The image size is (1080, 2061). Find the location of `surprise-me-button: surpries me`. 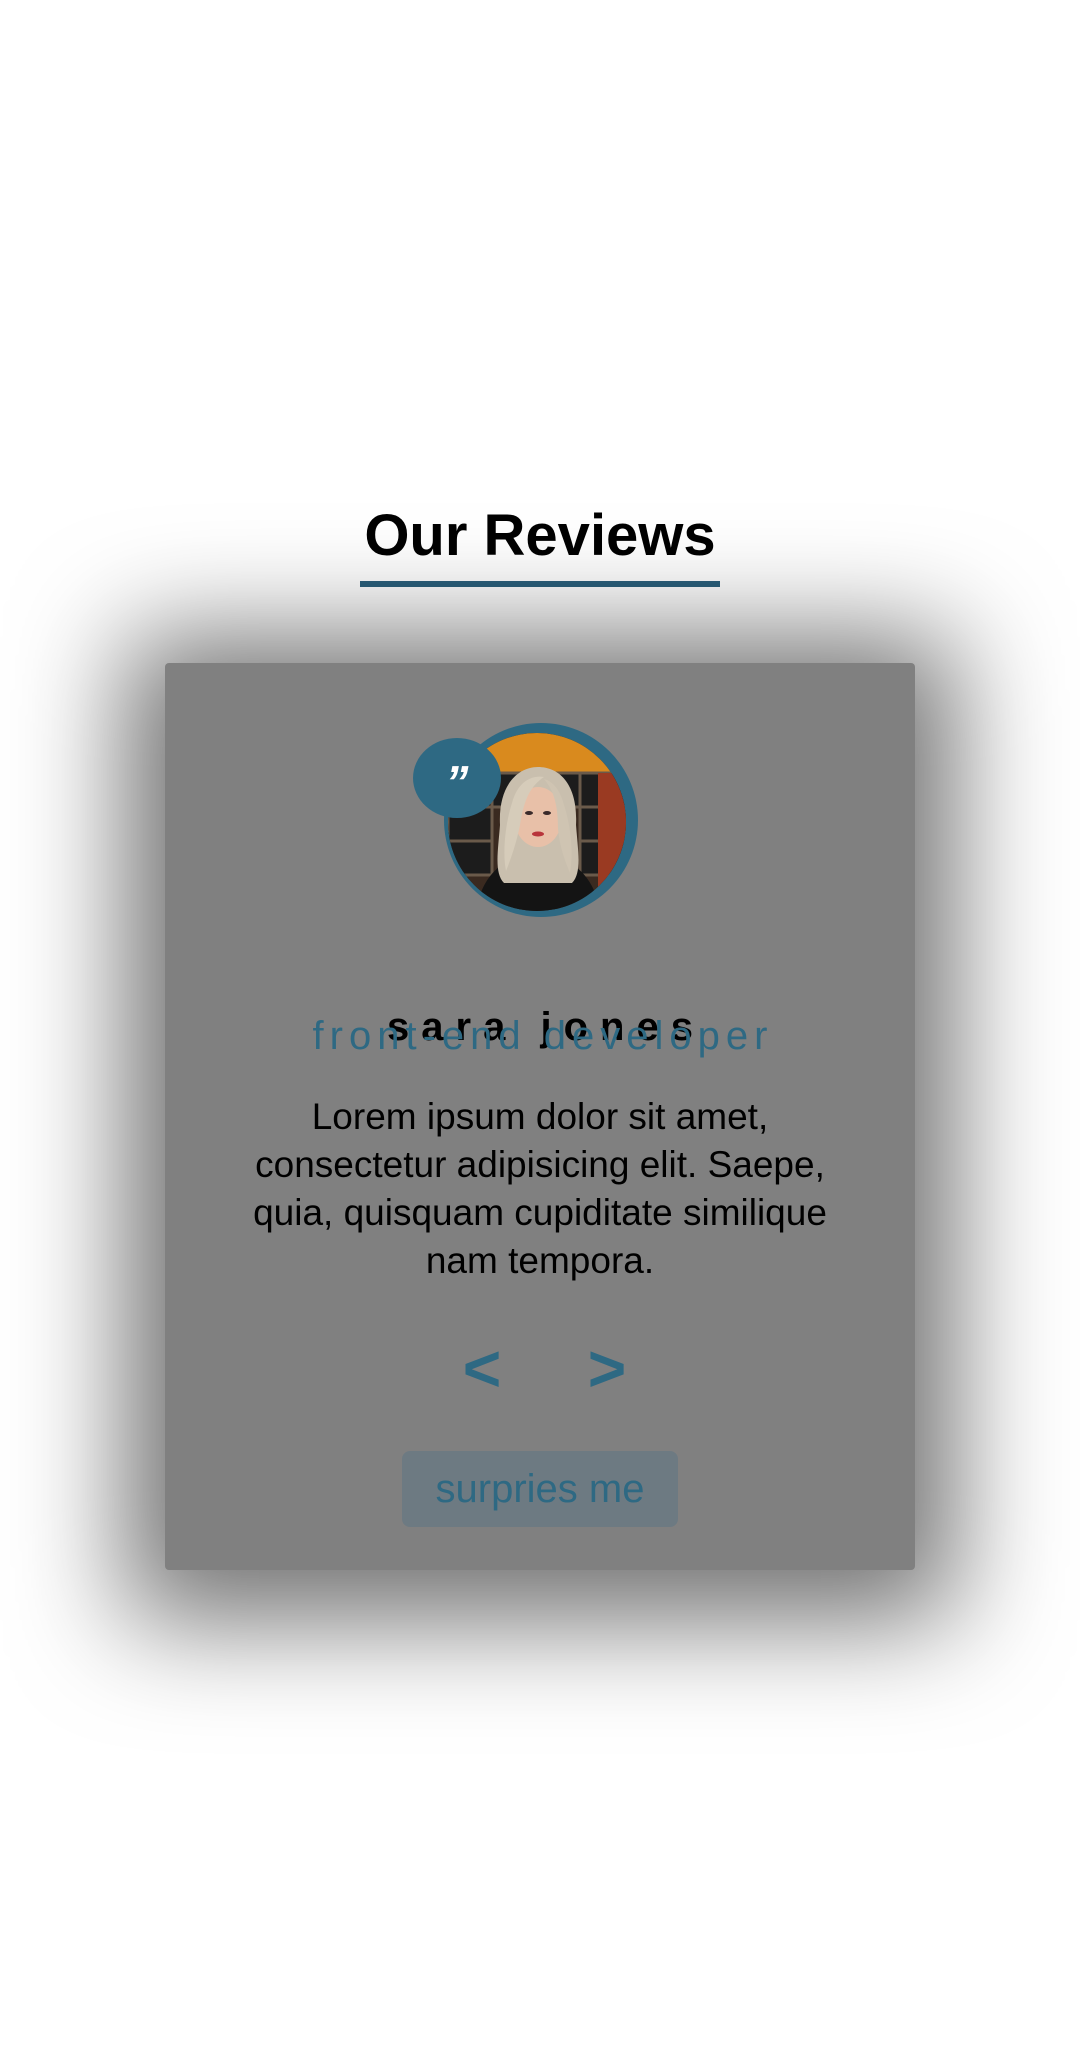

surprise-me-button: surpries me is located at coordinates (540, 1489).